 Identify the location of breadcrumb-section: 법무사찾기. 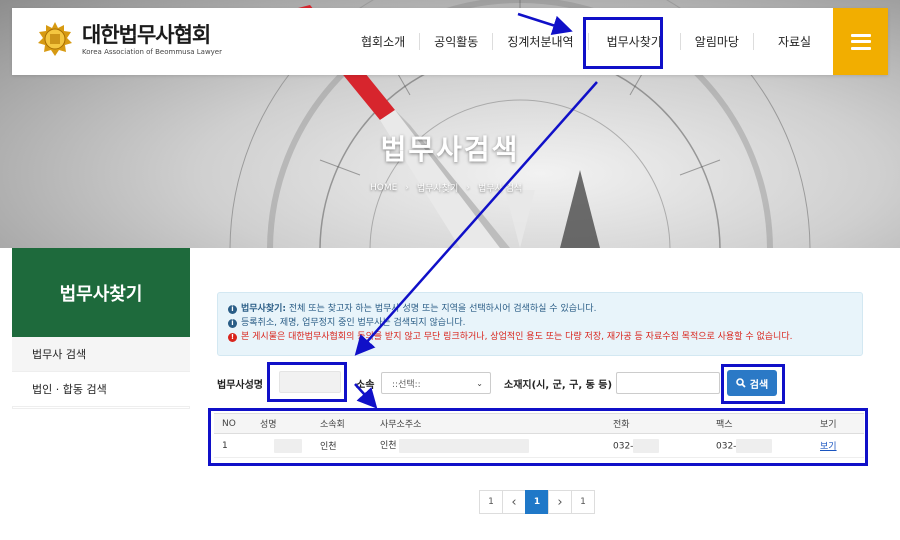
(437, 187).